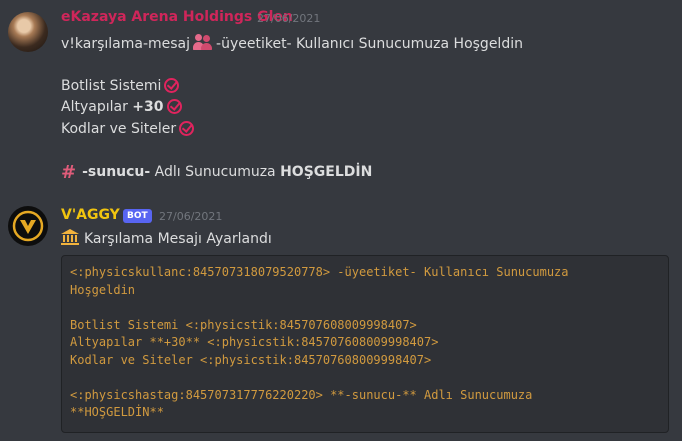 The height and width of the screenshot is (441, 682). I want to click on message-text: Kodlar ve Siteler, so click(119, 129).